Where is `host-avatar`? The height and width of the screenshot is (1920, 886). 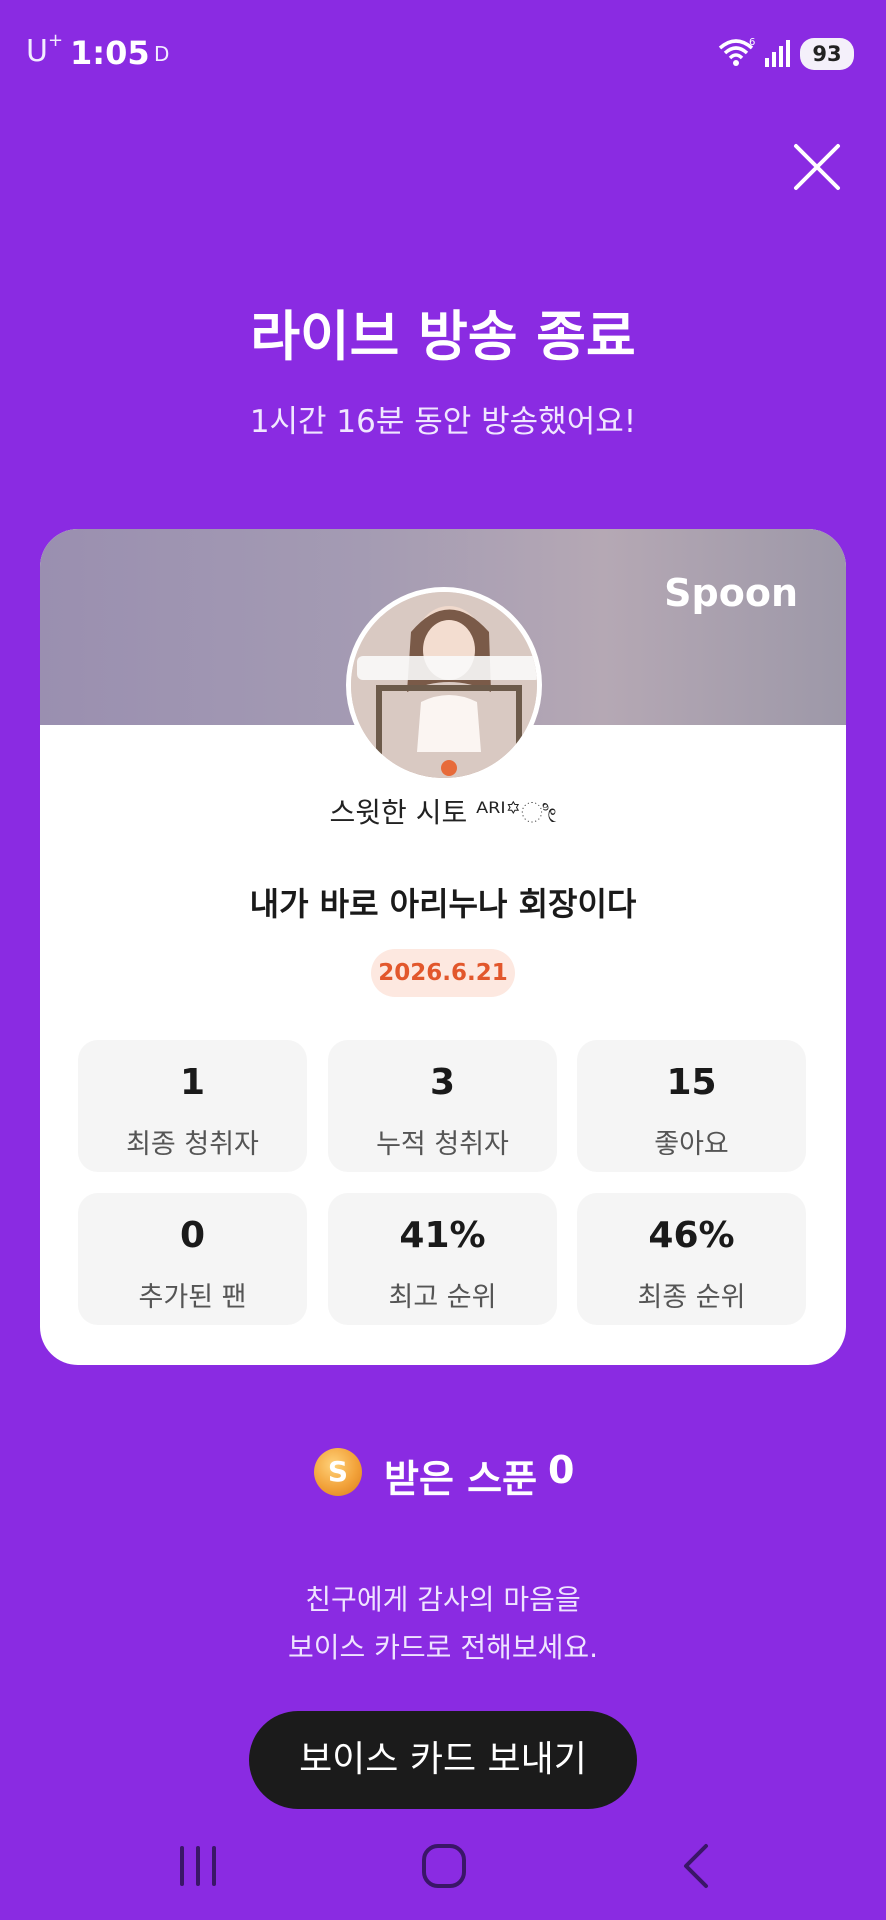 host-avatar is located at coordinates (444, 685).